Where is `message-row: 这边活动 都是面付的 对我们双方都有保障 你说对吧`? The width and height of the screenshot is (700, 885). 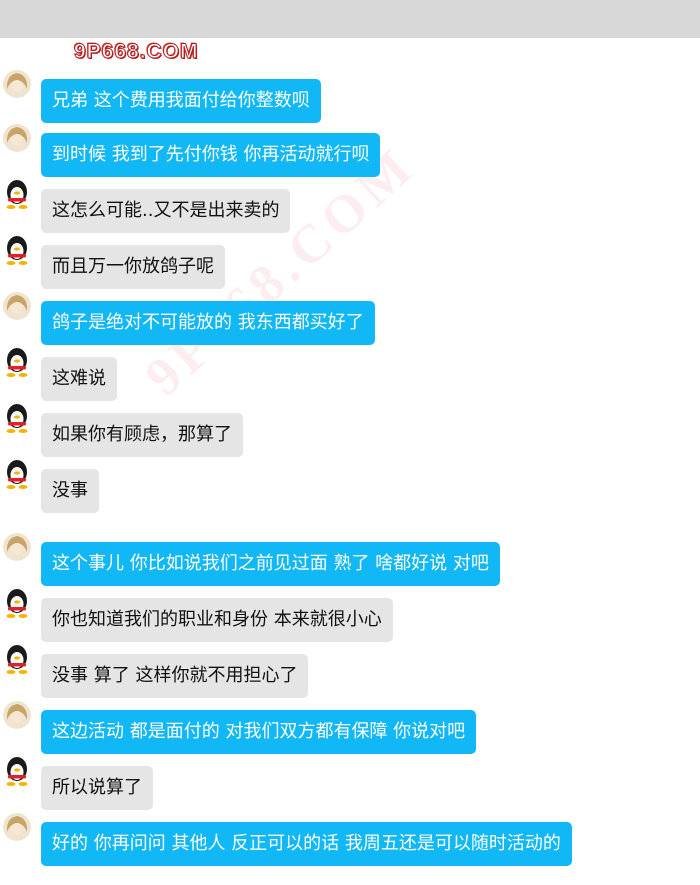
message-row: 这边活动 都是面付的 对我们双方都有保障 你说对吧 is located at coordinates (350, 728).